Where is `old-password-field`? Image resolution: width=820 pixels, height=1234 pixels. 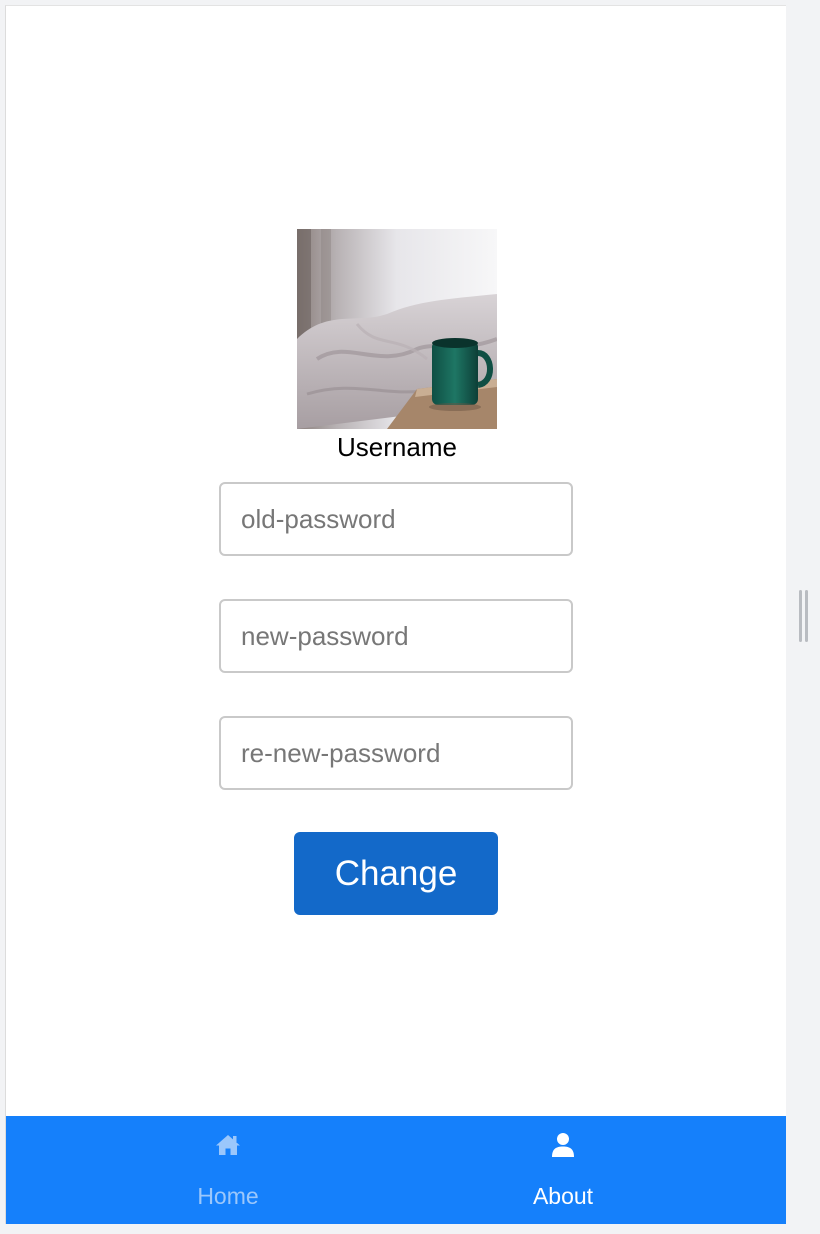
old-password-field is located at coordinates (396, 519).